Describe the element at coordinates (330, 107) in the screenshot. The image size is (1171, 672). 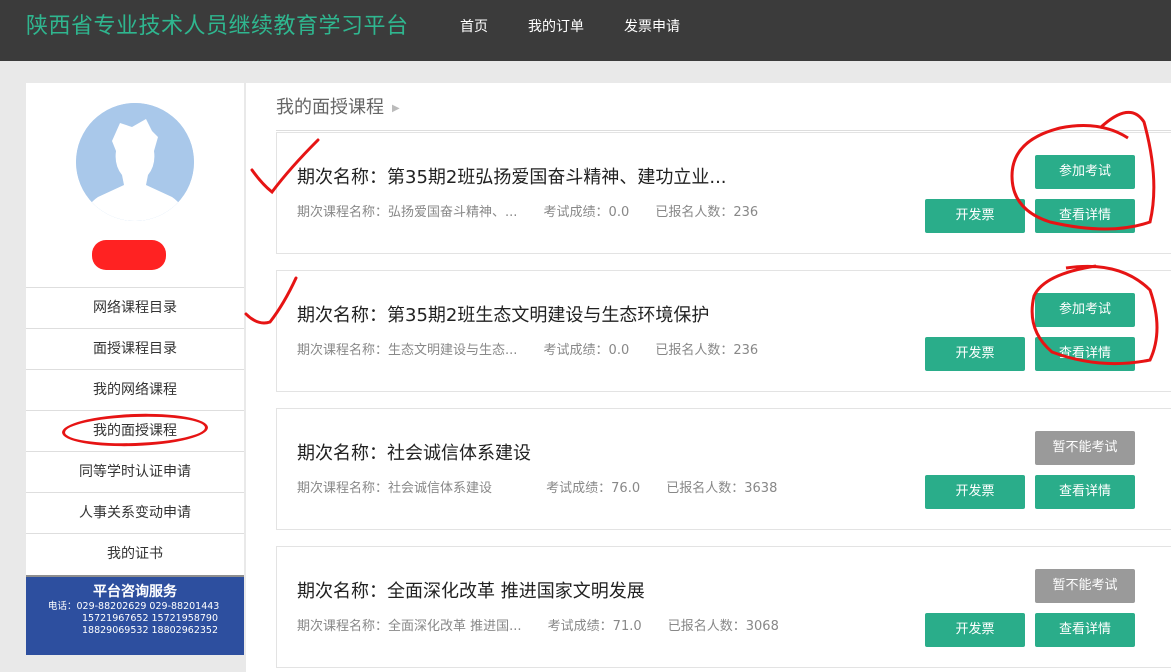
I see `page-title-text: 我的面授课程` at that location.